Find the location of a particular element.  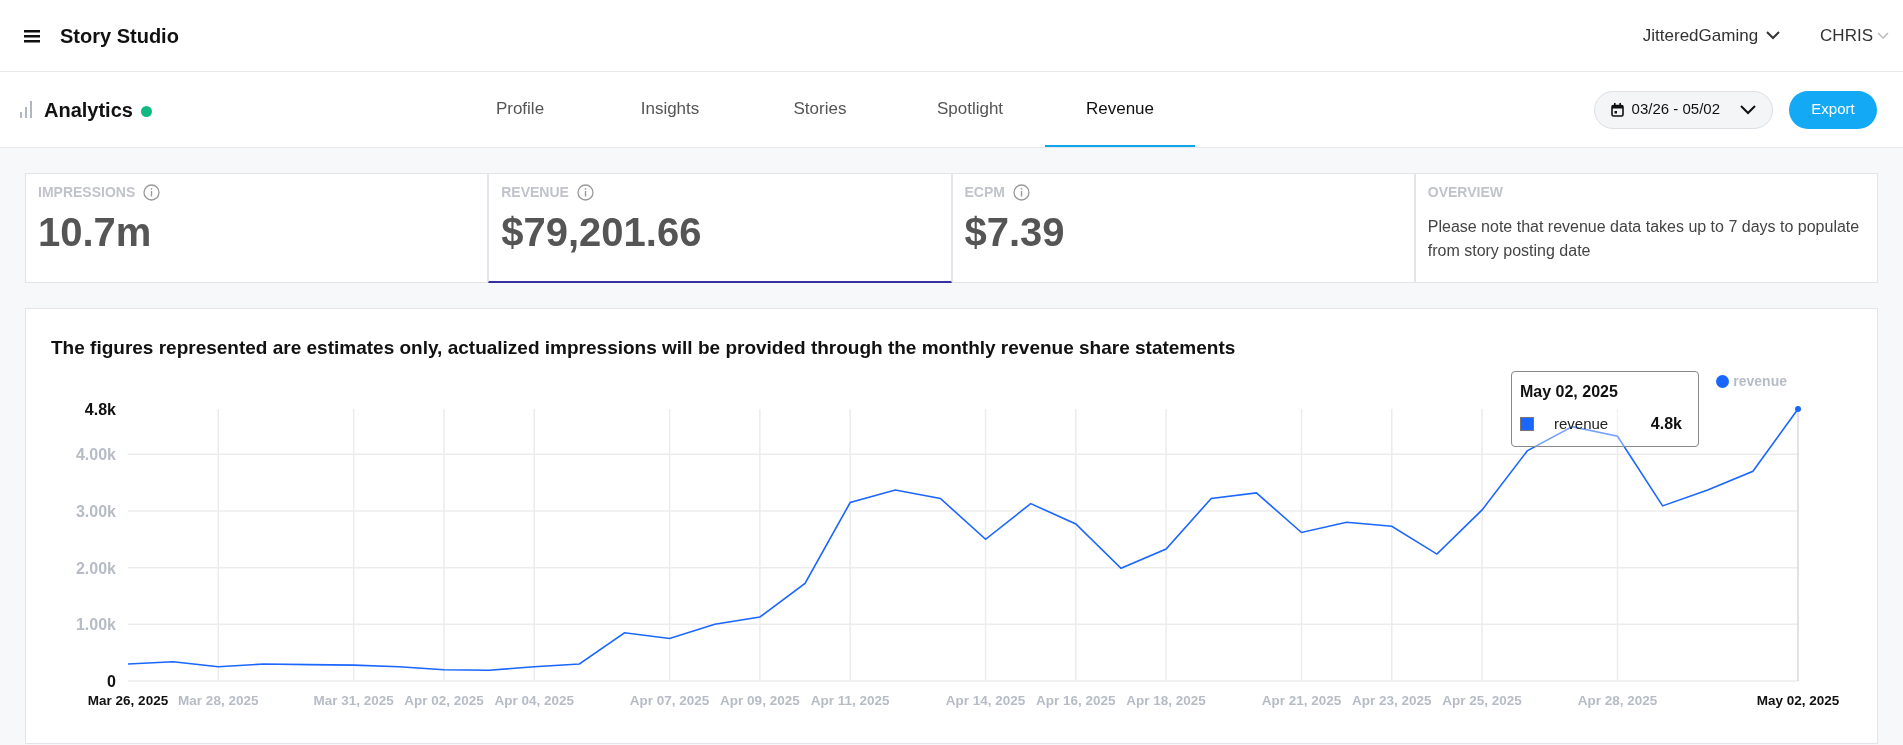

nav-tab: Stories is located at coordinates (820, 109).